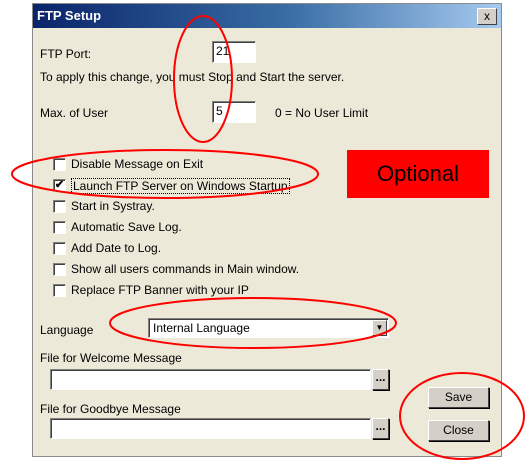 The image size is (529, 461). Describe the element at coordinates (418, 174) in the screenshot. I see `optional-callout: Optional` at that location.